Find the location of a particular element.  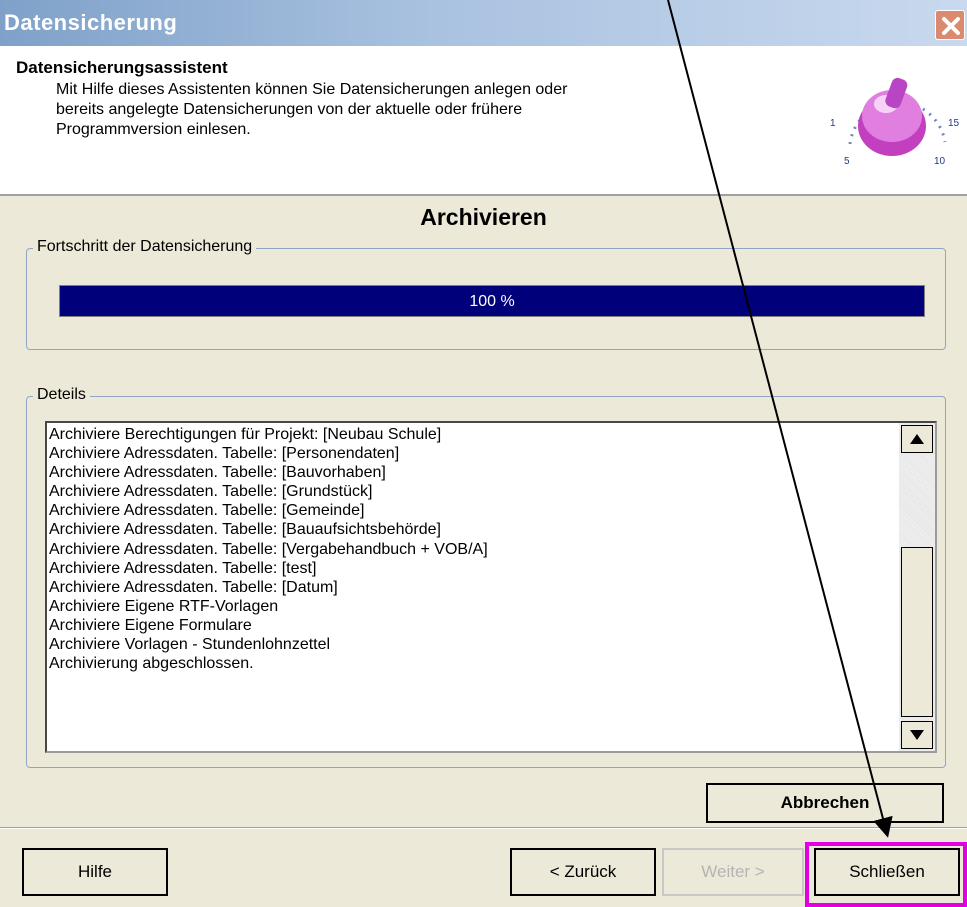

progress-group: Fortschritt der Datensicherung 100 % is located at coordinates (486, 294).